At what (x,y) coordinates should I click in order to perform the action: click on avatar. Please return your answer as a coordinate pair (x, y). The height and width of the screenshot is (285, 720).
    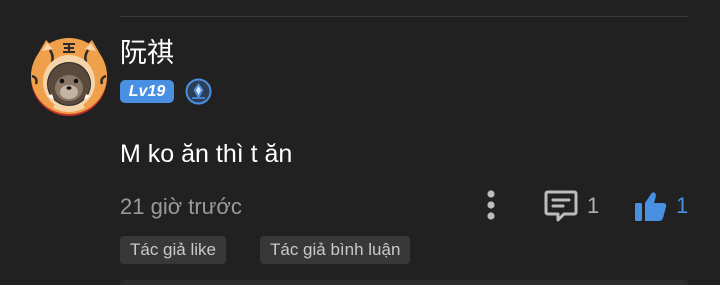
    Looking at the image, I should click on (69, 77).